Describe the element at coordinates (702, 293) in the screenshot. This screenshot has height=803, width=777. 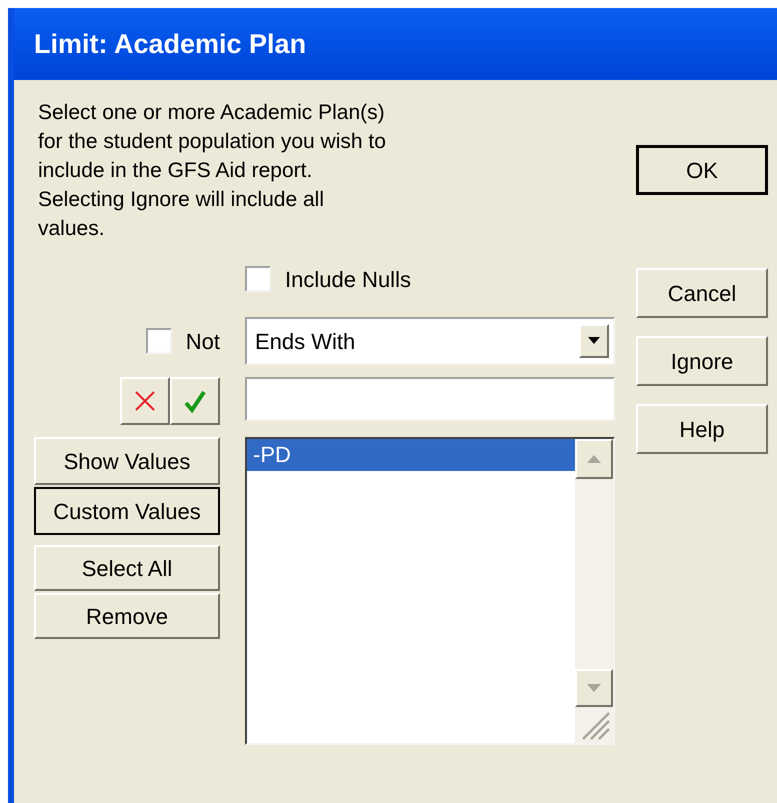
I see `dialog-button: Cancel` at that location.